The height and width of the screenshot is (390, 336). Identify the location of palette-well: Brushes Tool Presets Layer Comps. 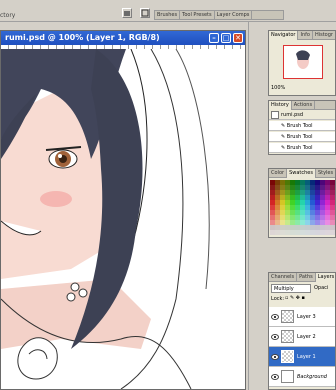
(219, 15).